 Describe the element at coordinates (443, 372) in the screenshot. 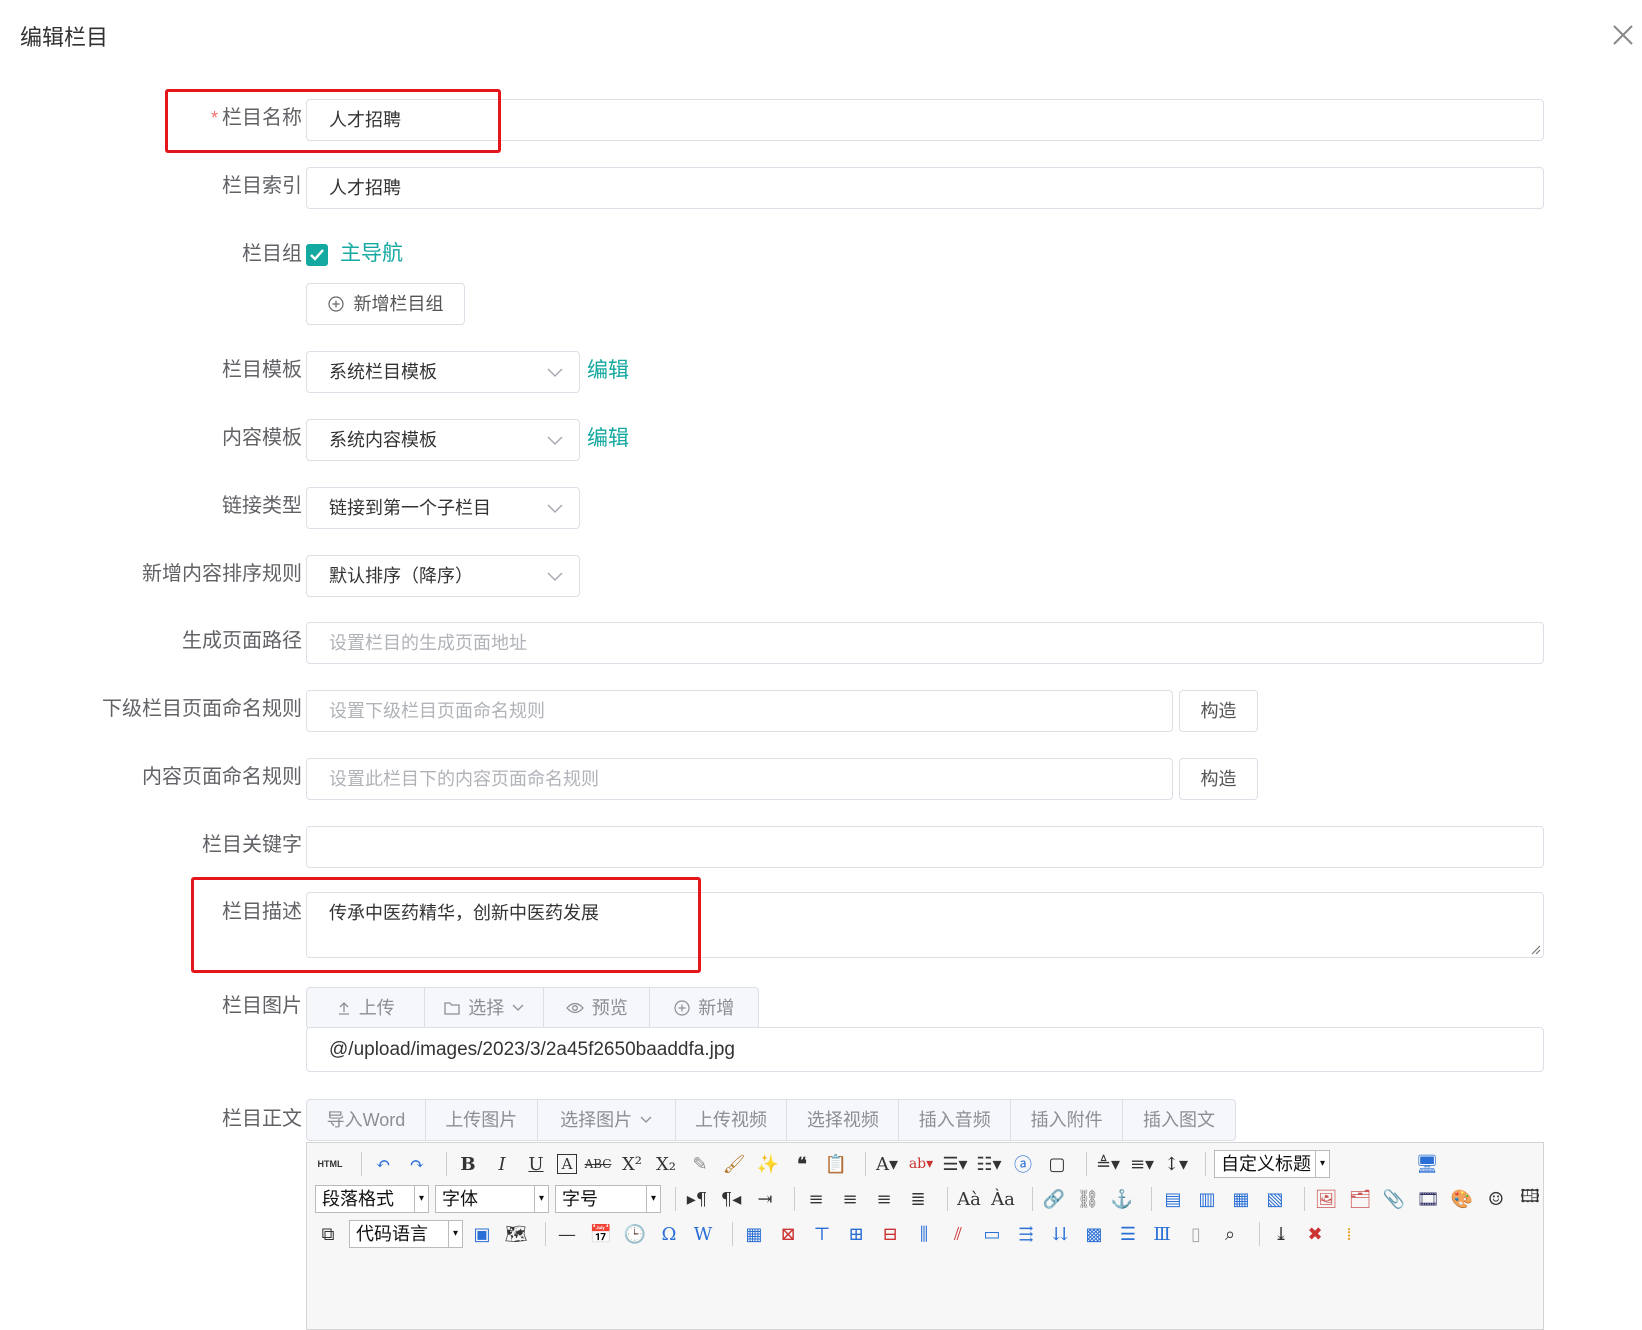

I see `column-template-select: 系统栏目模板` at that location.